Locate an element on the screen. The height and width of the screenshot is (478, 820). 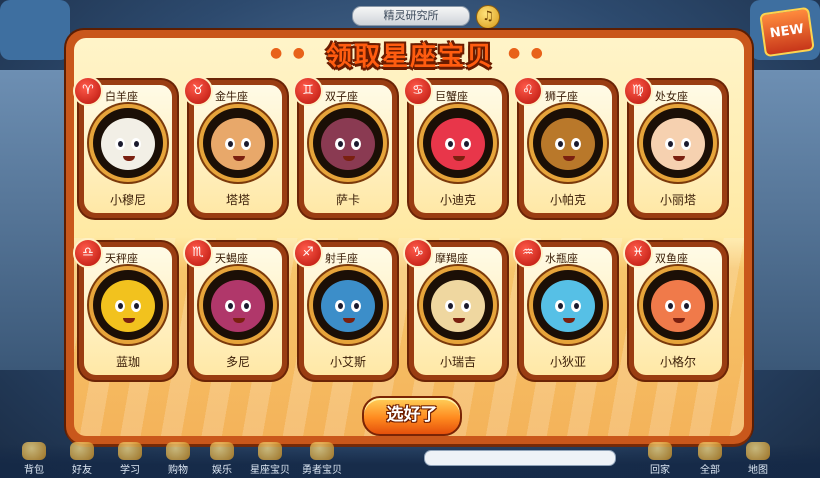
zodiac-symbol-icon: ♑ is located at coordinates (418, 253).